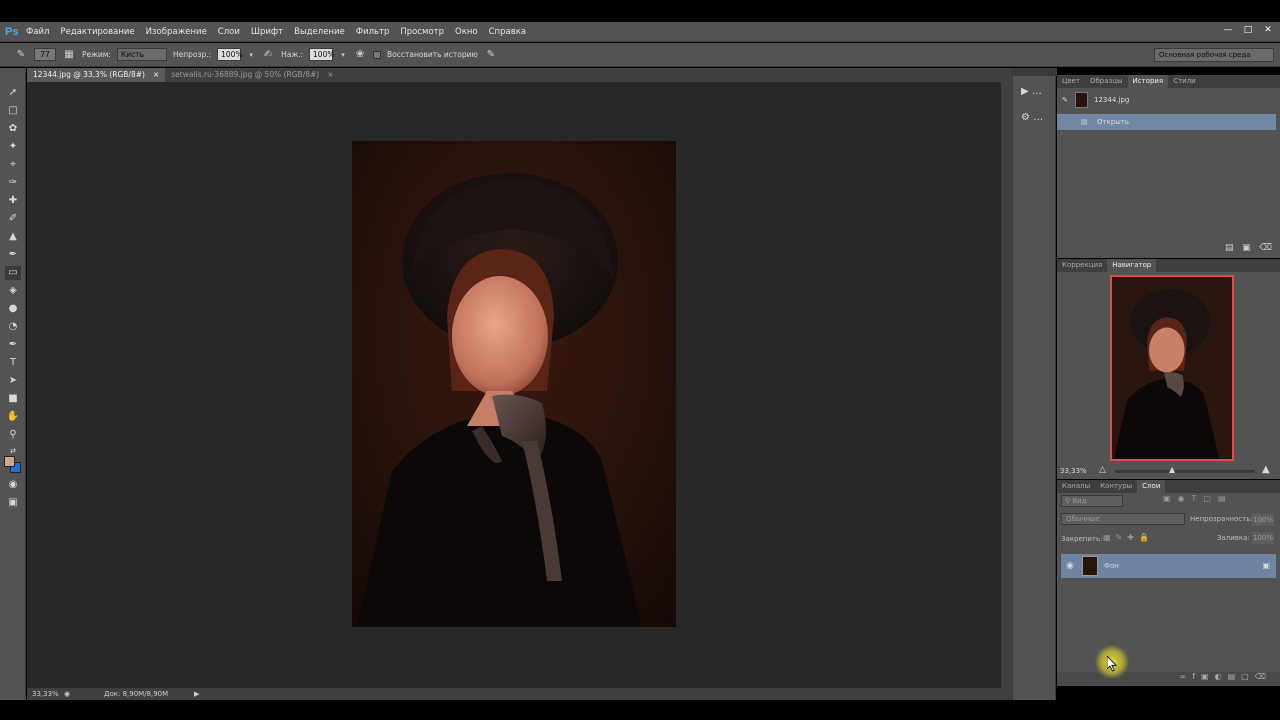 The image size is (1280, 720). Describe the element at coordinates (13, 273) in the screenshot. I see `eraser-tool-icon: ▭` at that location.